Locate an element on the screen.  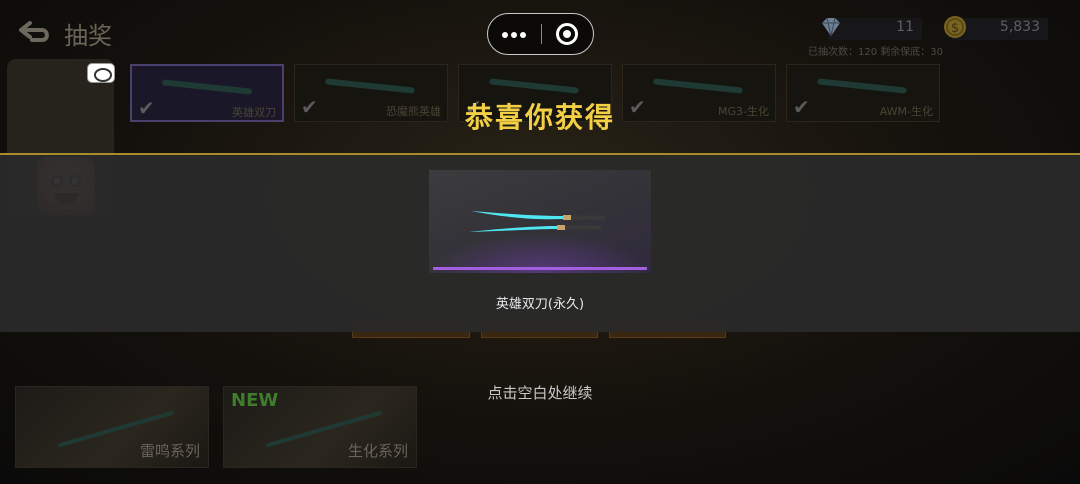
mask-badge-icon is located at coordinates (101, 73).